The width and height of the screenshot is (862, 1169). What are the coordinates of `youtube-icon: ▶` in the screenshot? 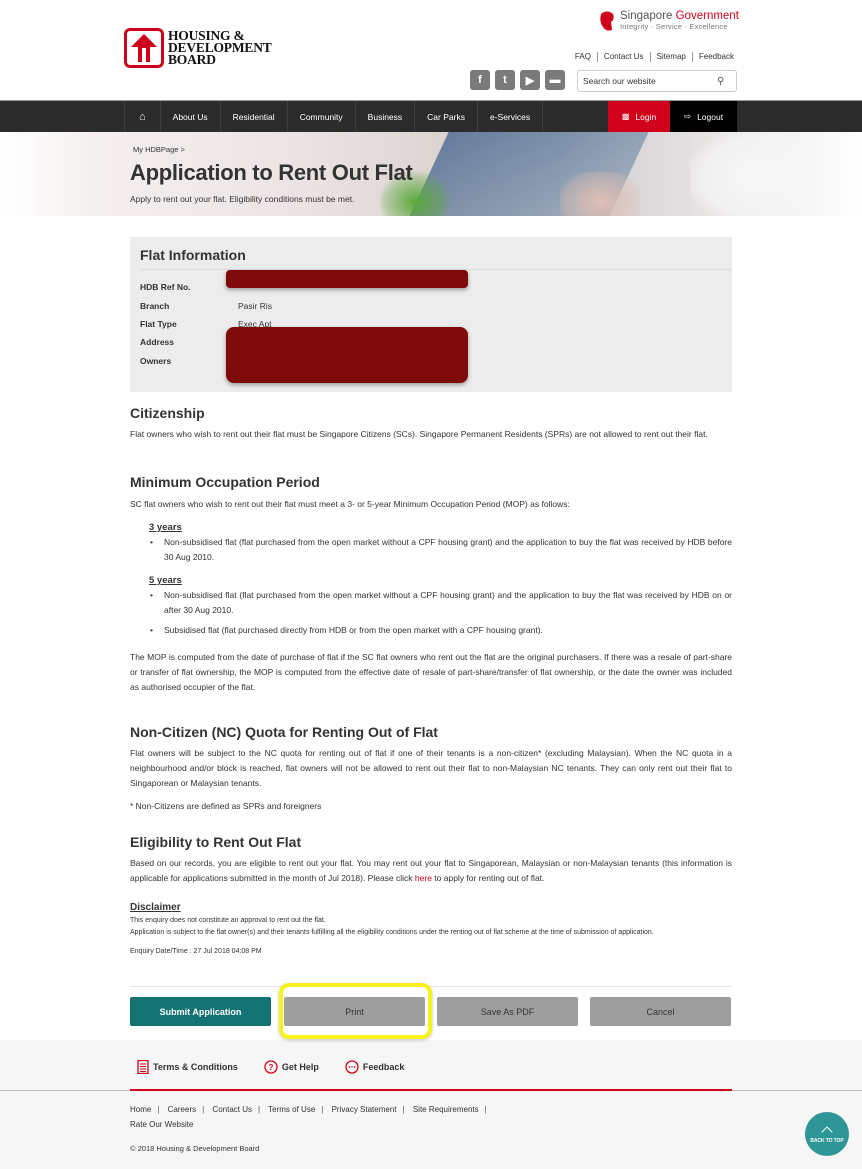 It's located at (530, 80).